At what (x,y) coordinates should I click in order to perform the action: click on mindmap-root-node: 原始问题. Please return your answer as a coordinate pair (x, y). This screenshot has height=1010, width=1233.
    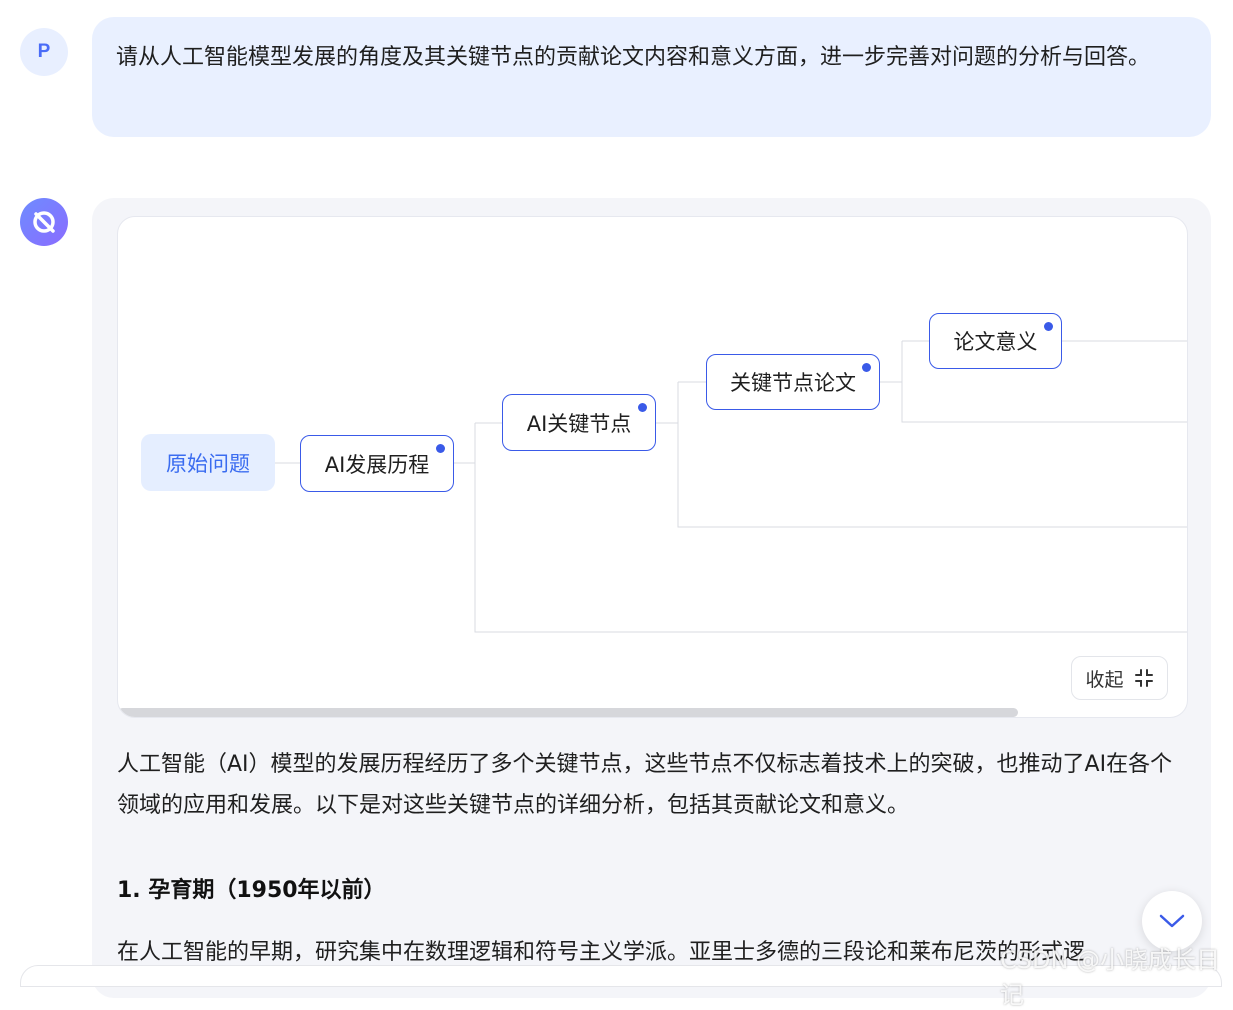
    Looking at the image, I should click on (208, 462).